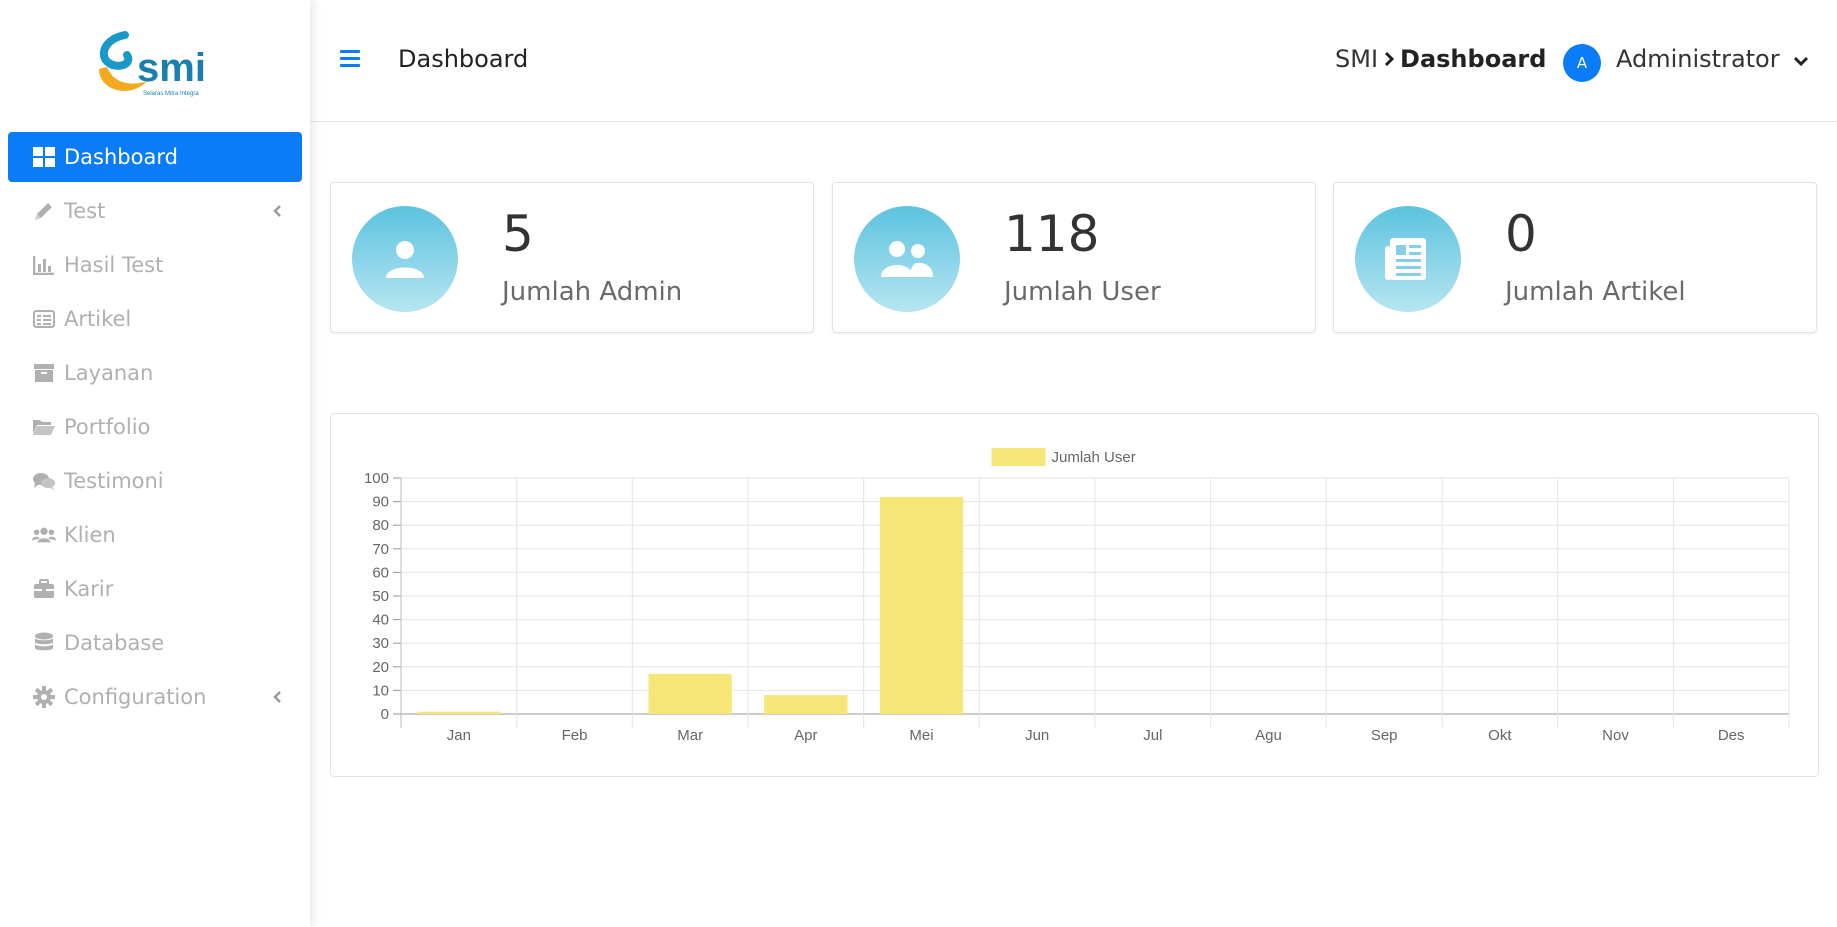 The width and height of the screenshot is (1837, 927). I want to click on sidebar-item-klien: Klien, so click(155, 535).